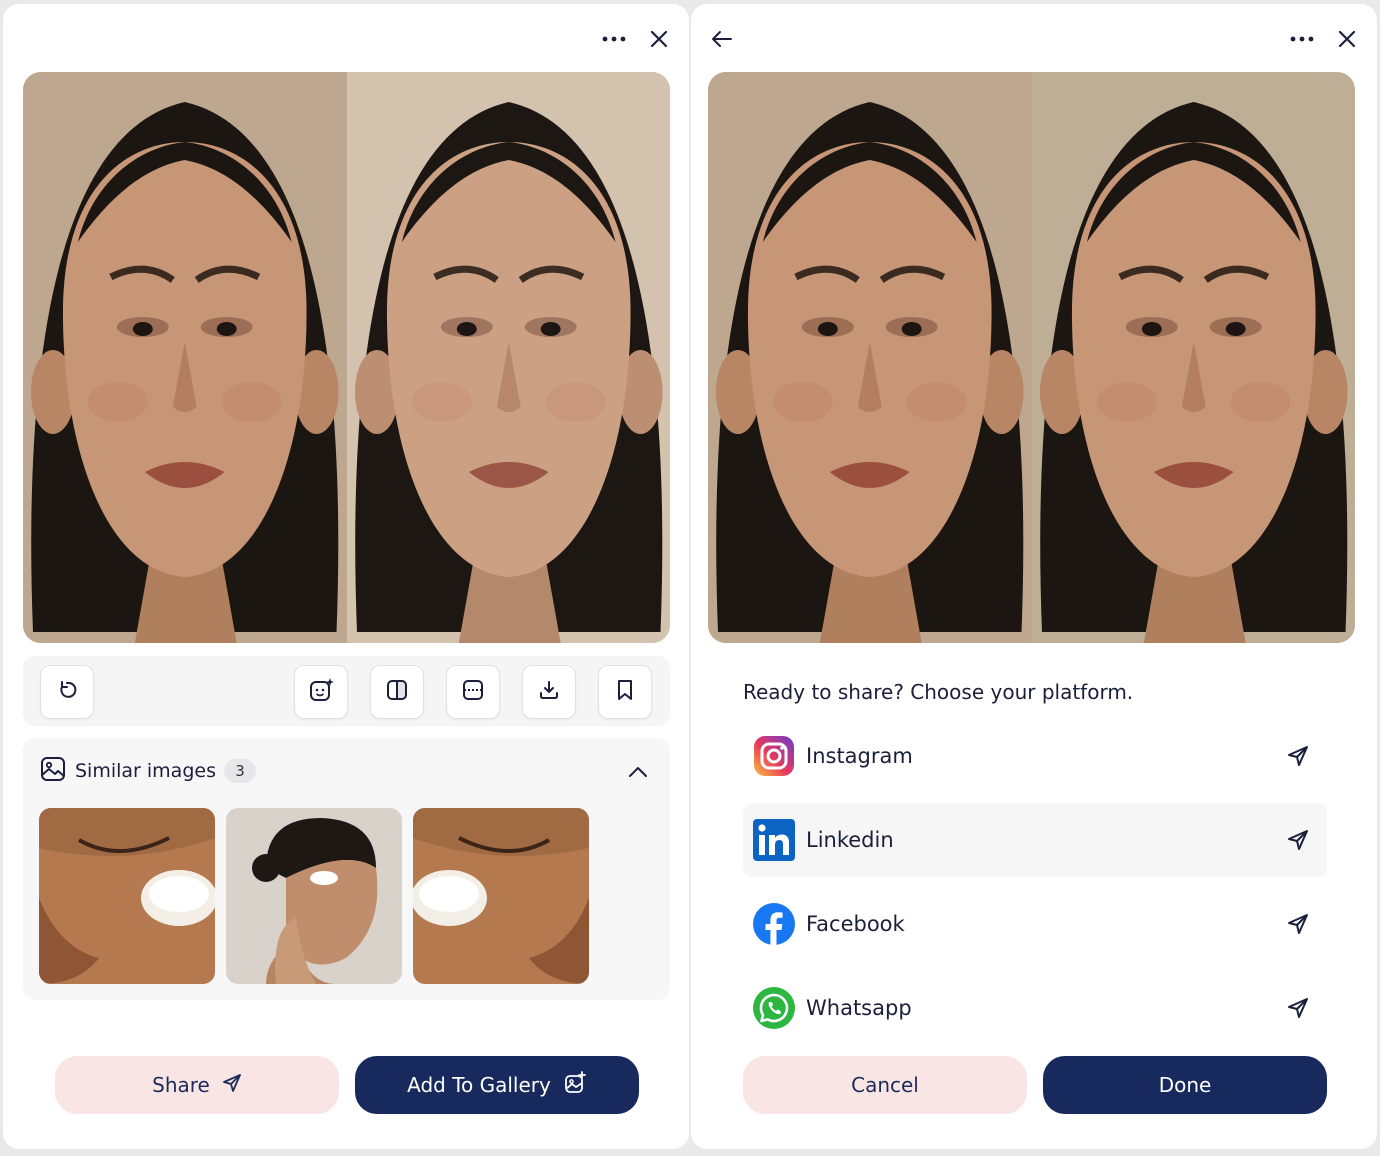 Image resolution: width=1380 pixels, height=1156 pixels. What do you see at coordinates (855, 924) in the screenshot?
I see `platform-name: Facebook` at bounding box center [855, 924].